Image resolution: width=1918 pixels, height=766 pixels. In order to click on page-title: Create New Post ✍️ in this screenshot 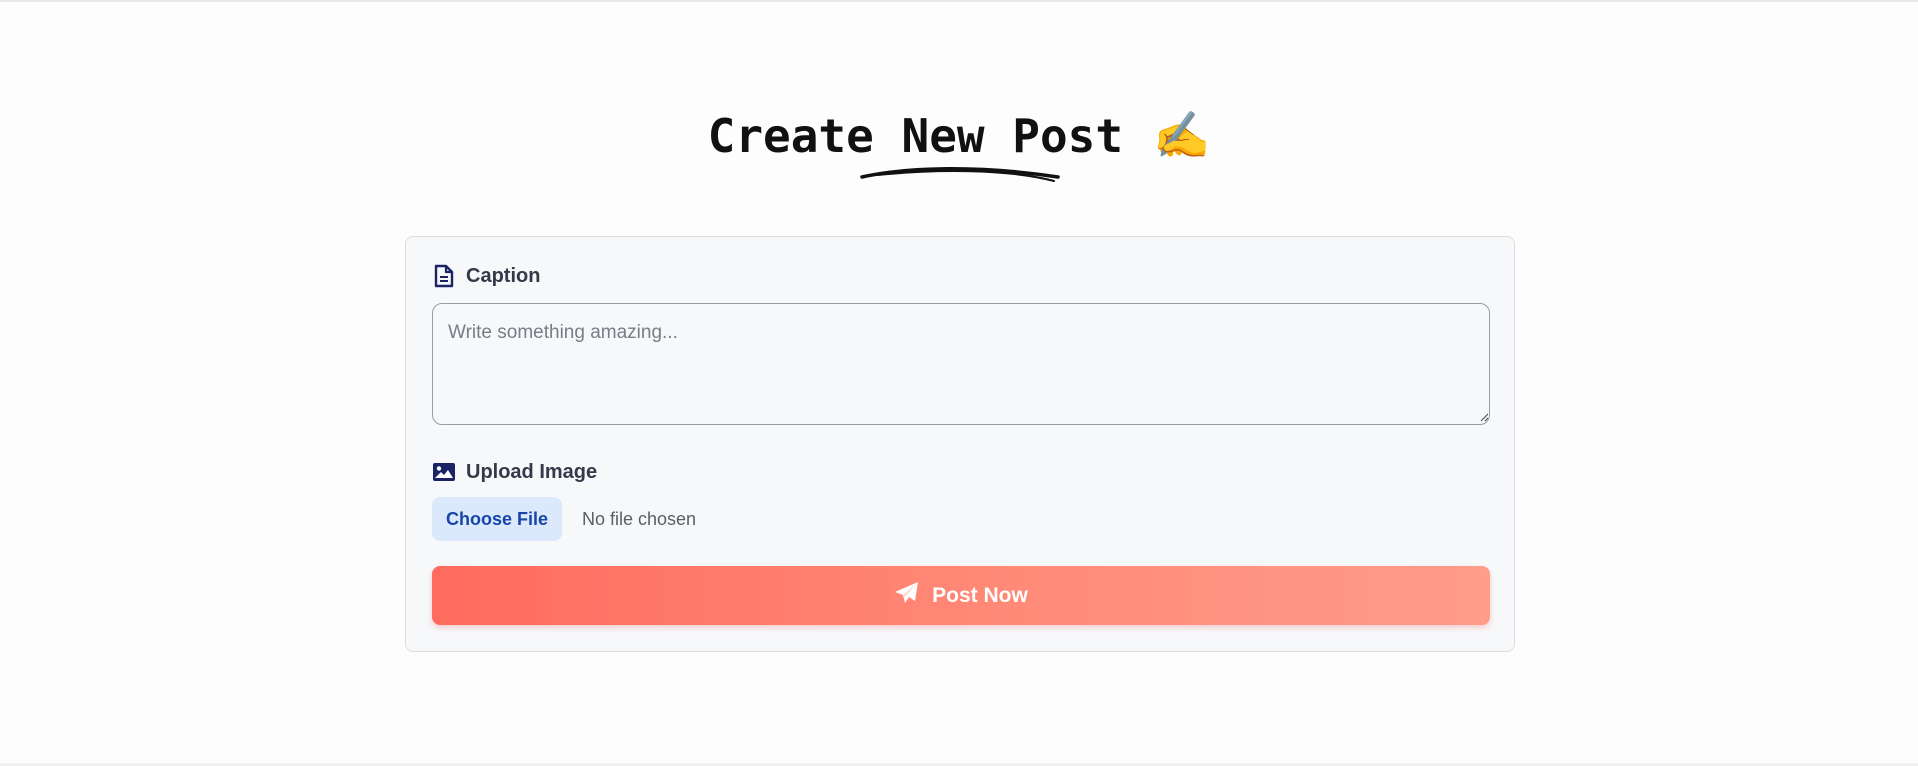, I will do `click(959, 135)`.